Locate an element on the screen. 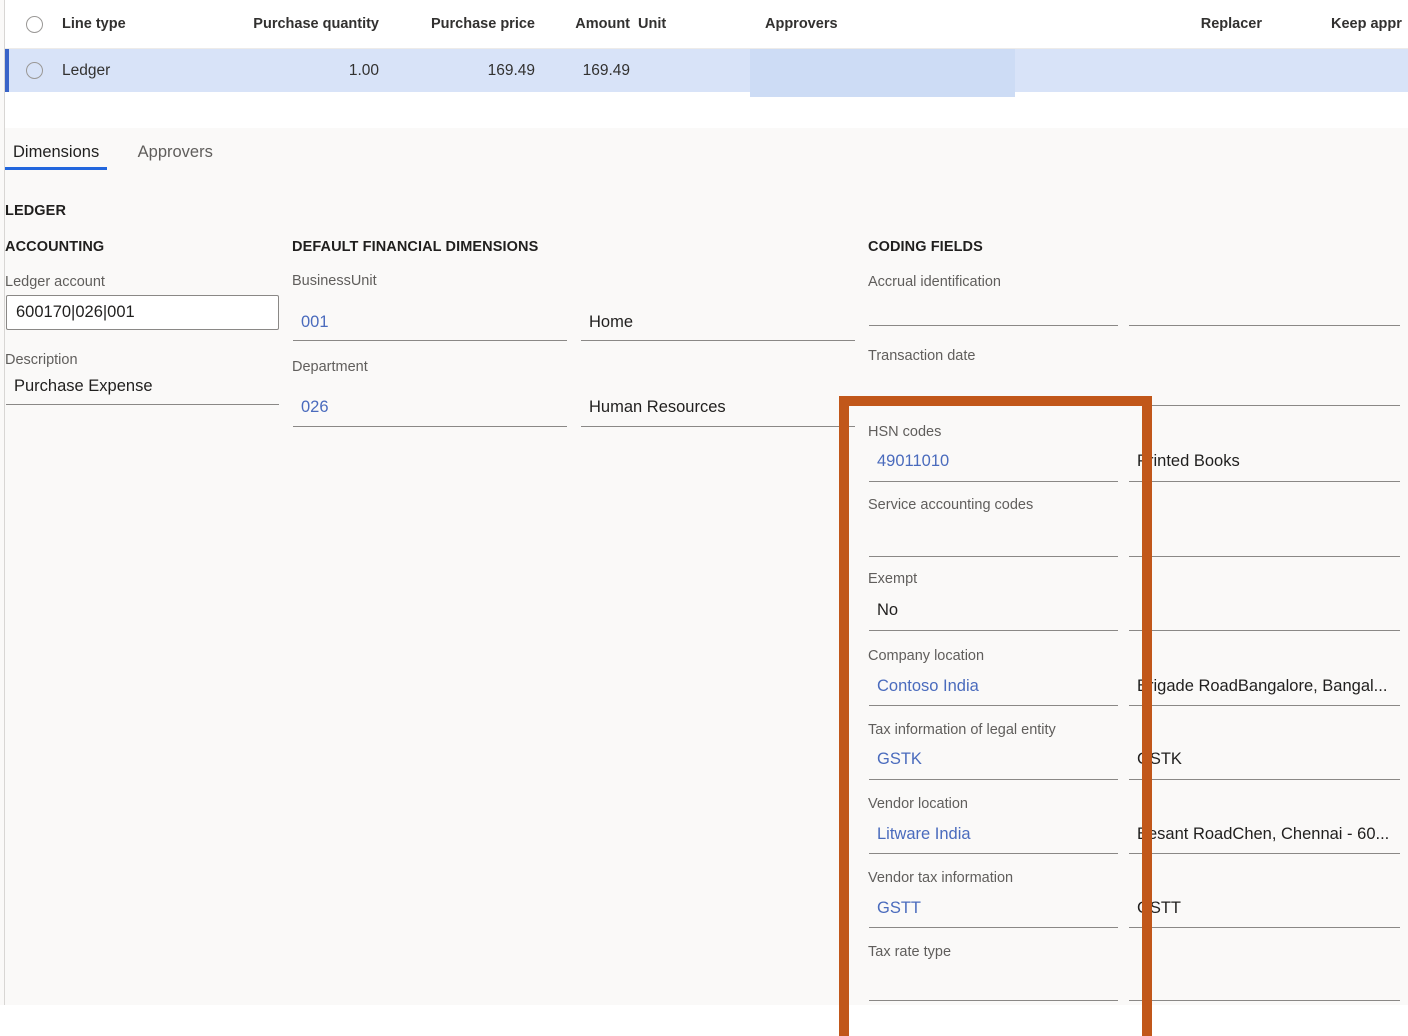 The height and width of the screenshot is (1036, 1408). accrual-identification-underline is located at coordinates (993, 325).